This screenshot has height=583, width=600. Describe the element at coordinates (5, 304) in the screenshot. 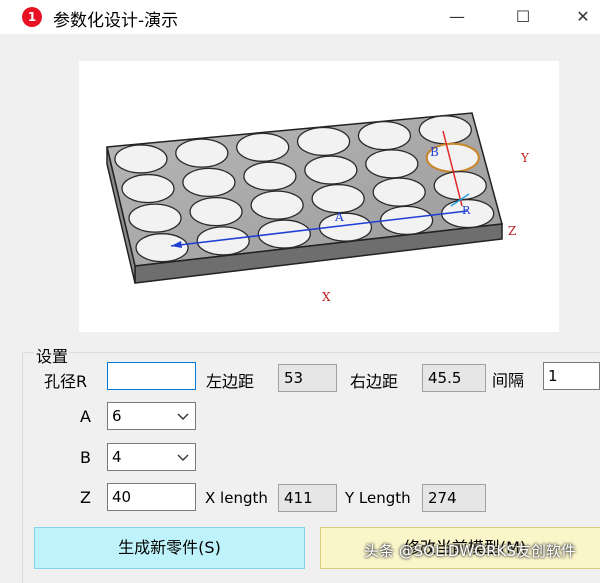

I see `background-window-edge` at that location.